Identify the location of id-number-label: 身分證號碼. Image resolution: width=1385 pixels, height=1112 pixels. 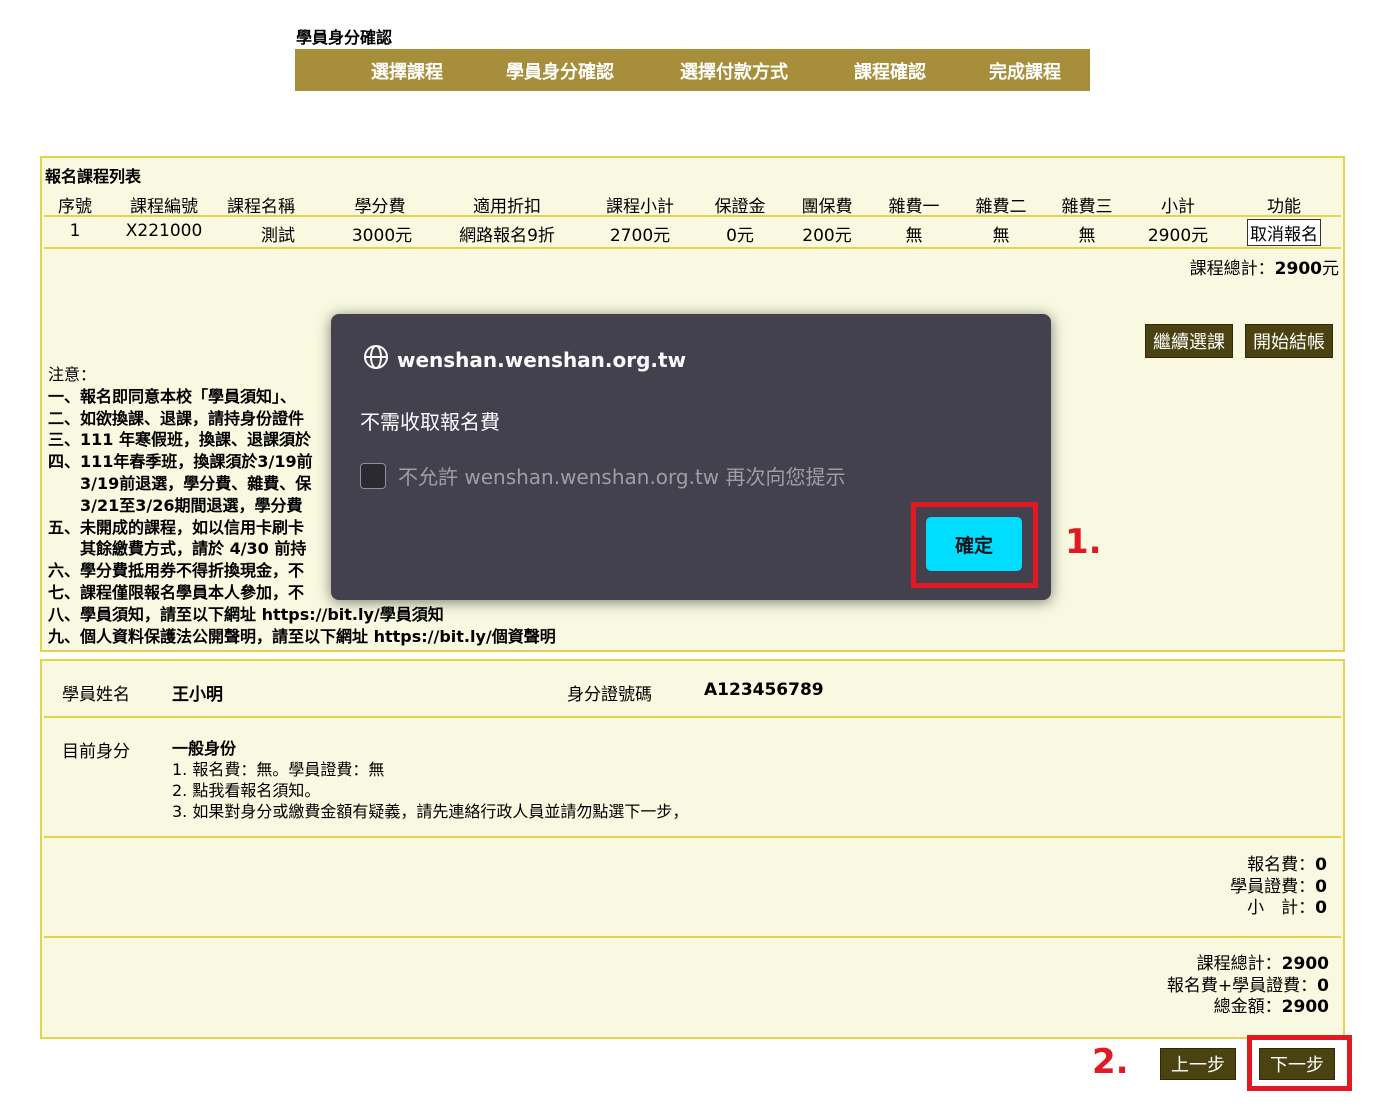
(609, 695).